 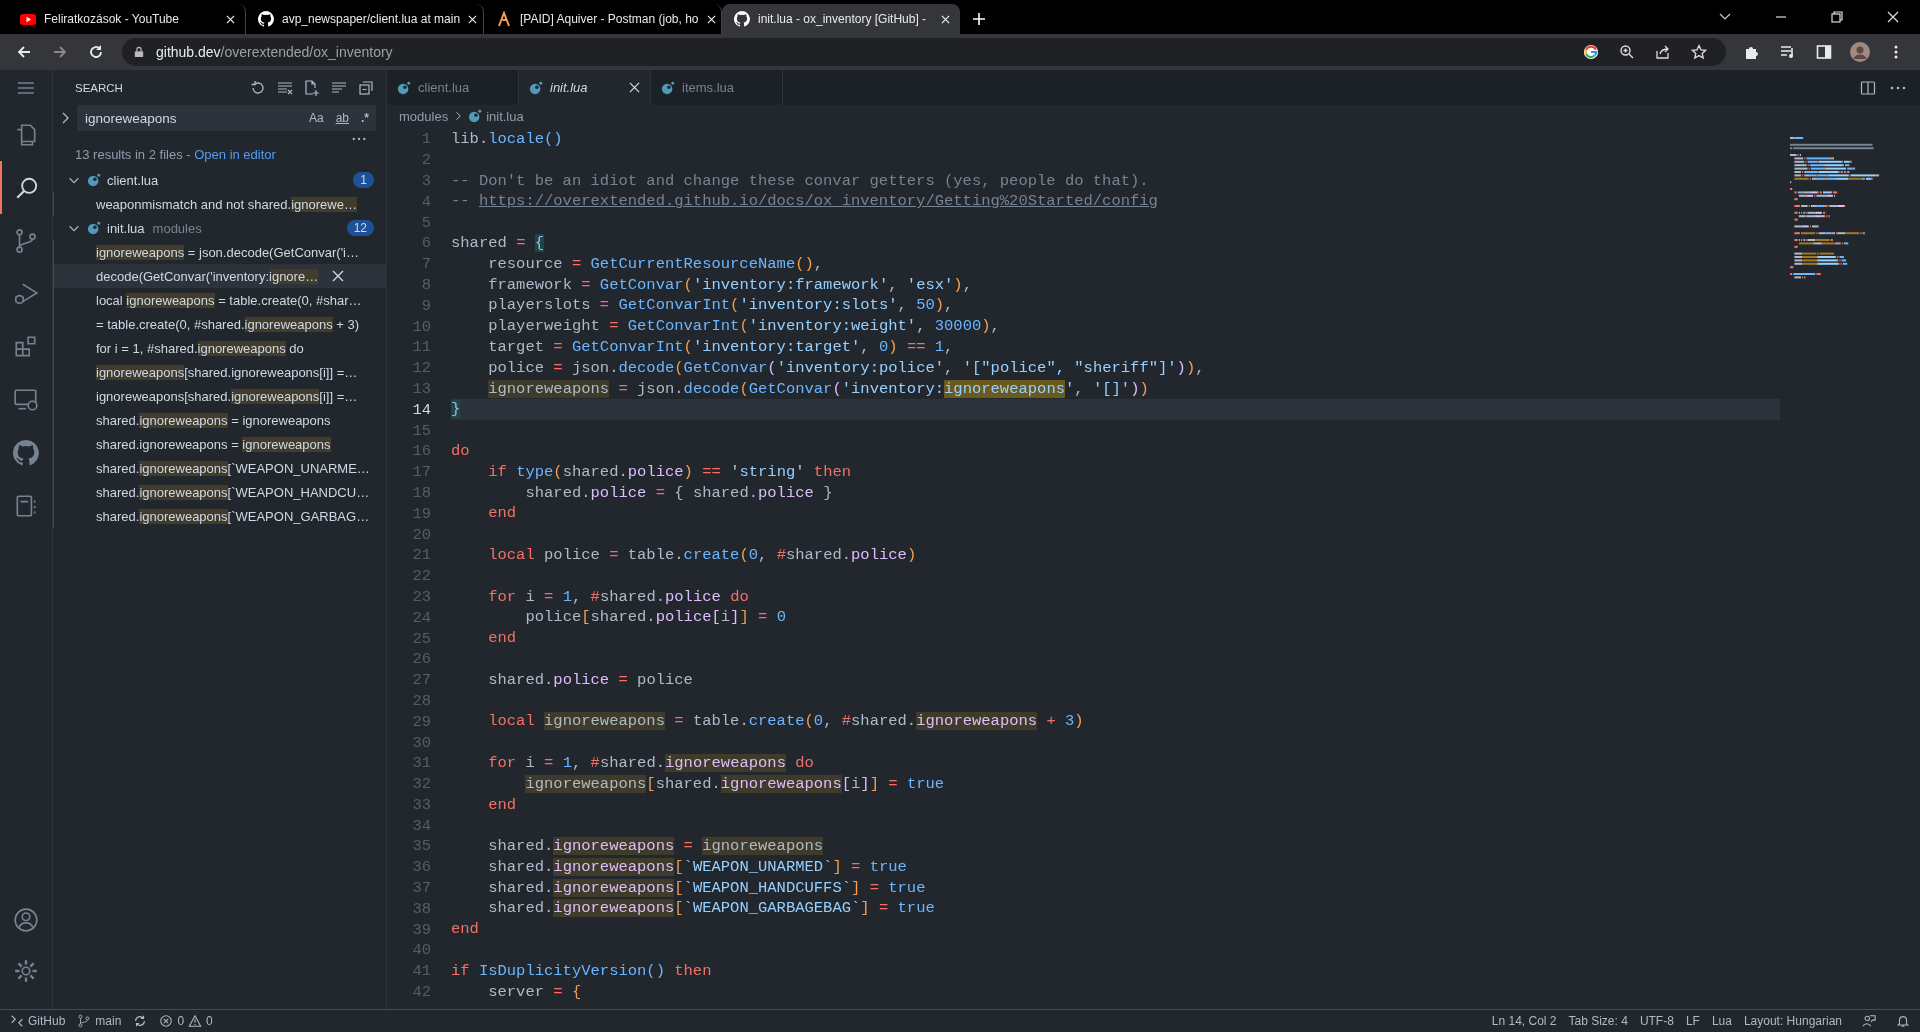 What do you see at coordinates (421, 908) in the screenshot?
I see `line-number: 38` at bounding box center [421, 908].